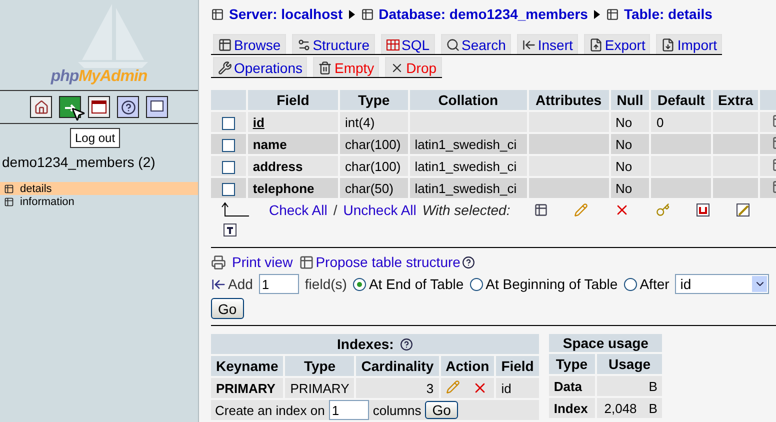 This screenshot has height=422, width=776. Describe the element at coordinates (278, 284) in the screenshot. I see `field-count-input: 1` at that location.